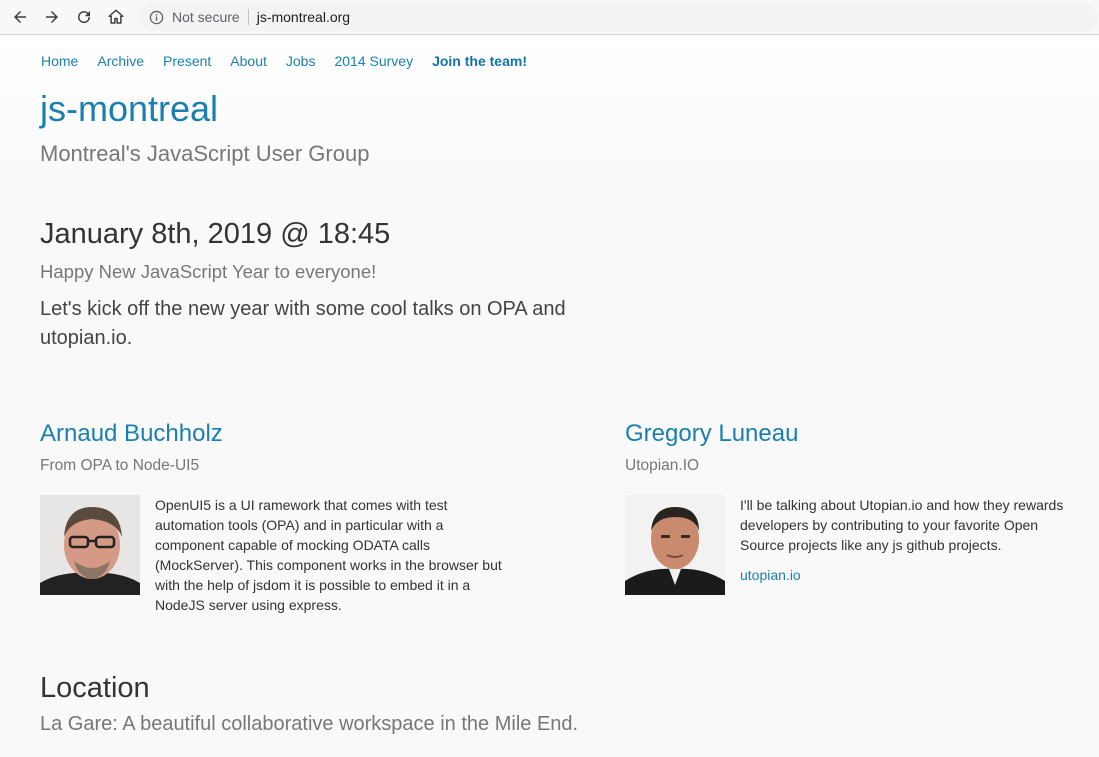 This screenshot has width=1099, height=757. What do you see at coordinates (301, 61) in the screenshot?
I see `nav-jobs: Jobs` at bounding box center [301, 61].